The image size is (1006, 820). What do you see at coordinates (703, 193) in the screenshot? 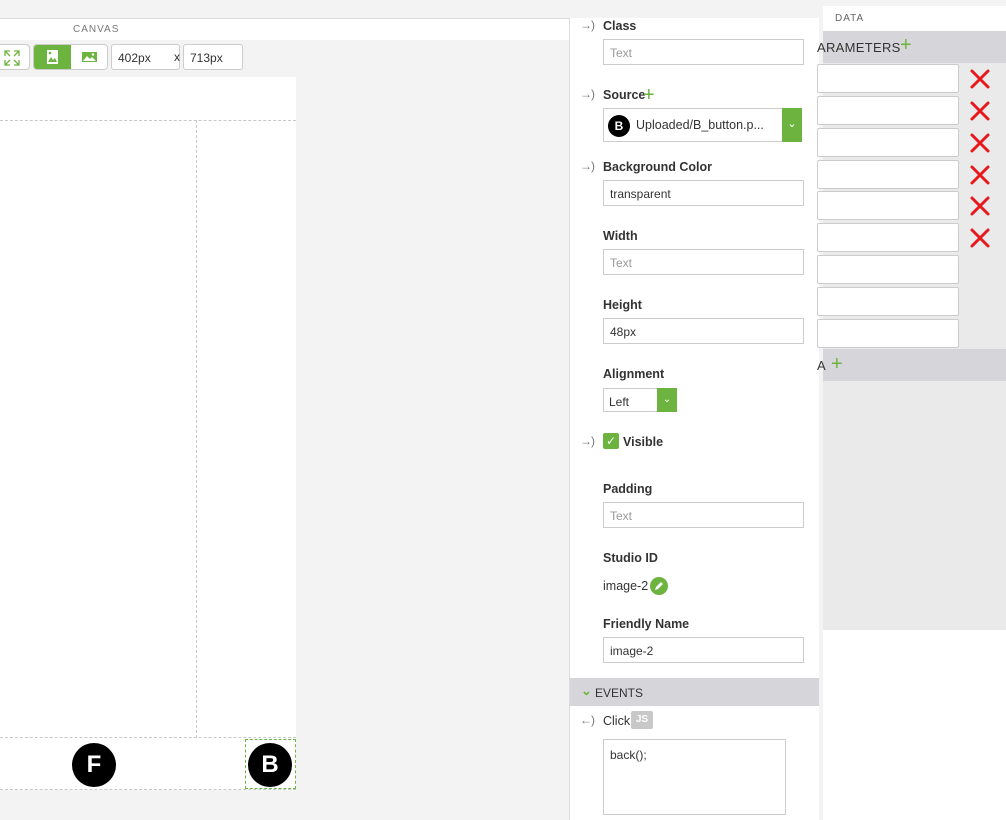
I see `background-color-input: transparent` at bounding box center [703, 193].